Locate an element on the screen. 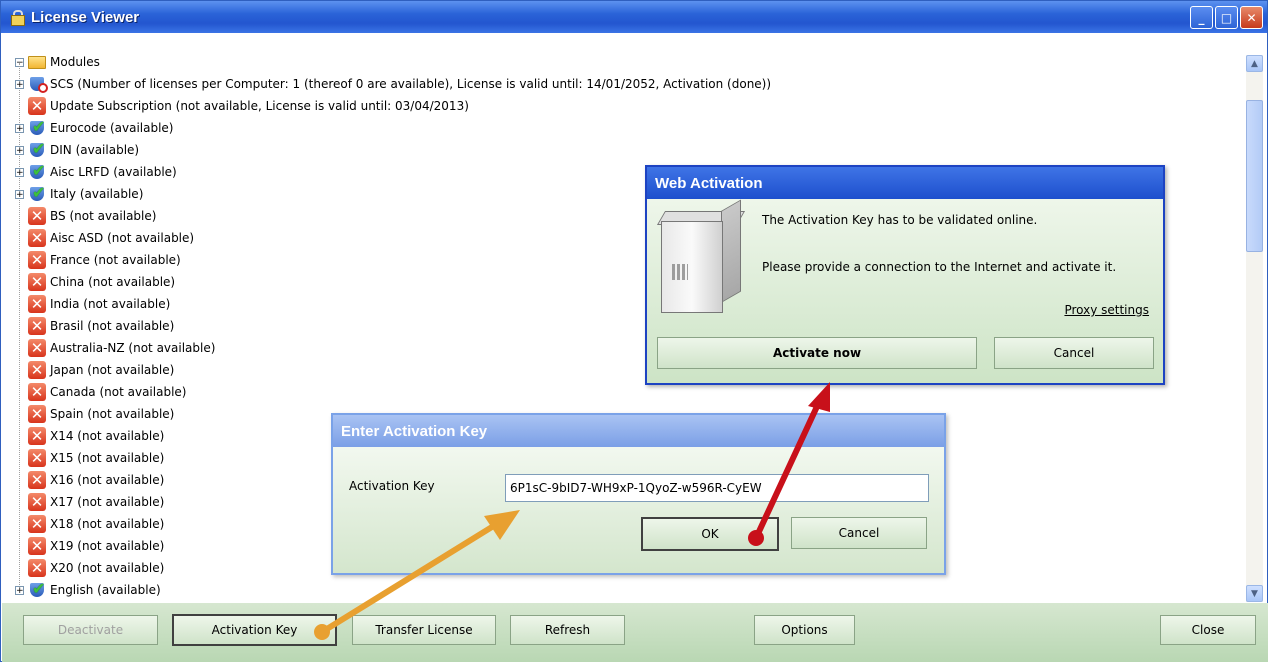 The image size is (1268, 662). close-icon: ✕ is located at coordinates (1251, 17).